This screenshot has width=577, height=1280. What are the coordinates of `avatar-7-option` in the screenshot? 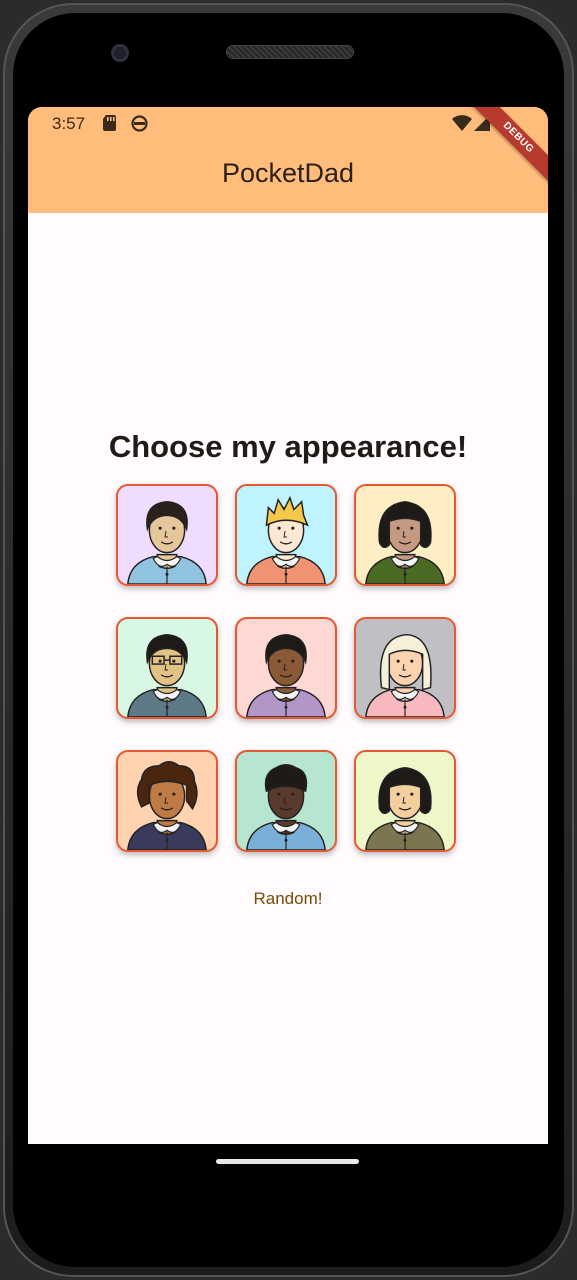 It's located at (167, 801).